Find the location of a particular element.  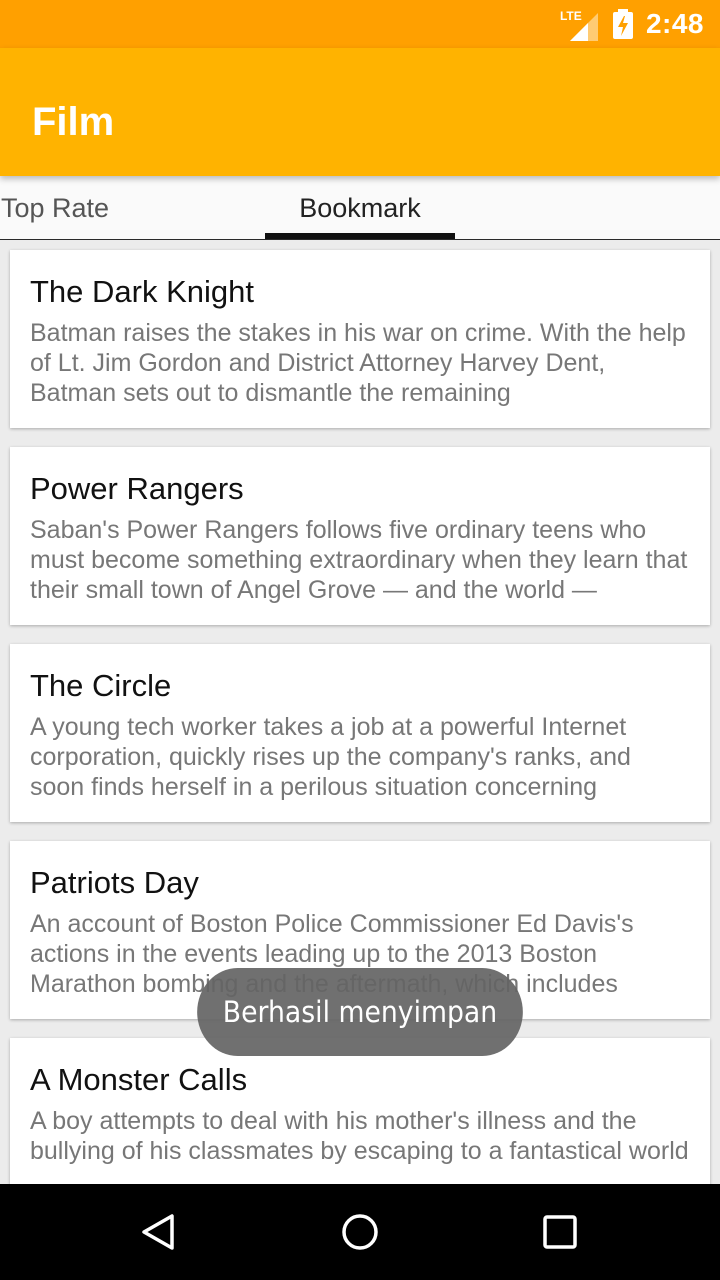

signal-strength-icon is located at coordinates (583, 27).